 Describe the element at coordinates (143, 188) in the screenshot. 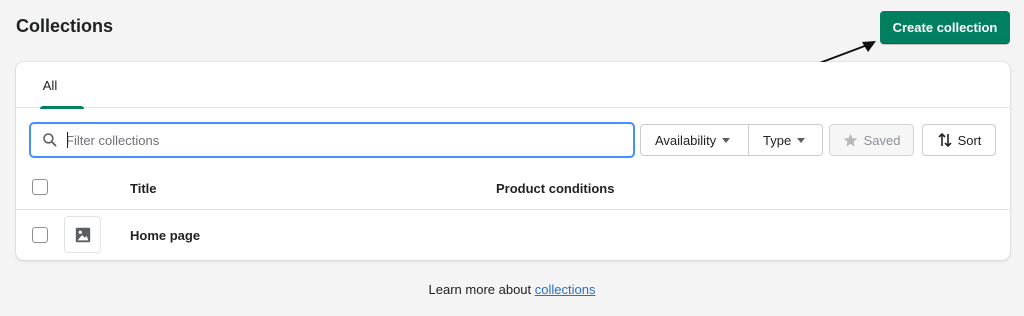

I see `column-header-title: Title` at that location.